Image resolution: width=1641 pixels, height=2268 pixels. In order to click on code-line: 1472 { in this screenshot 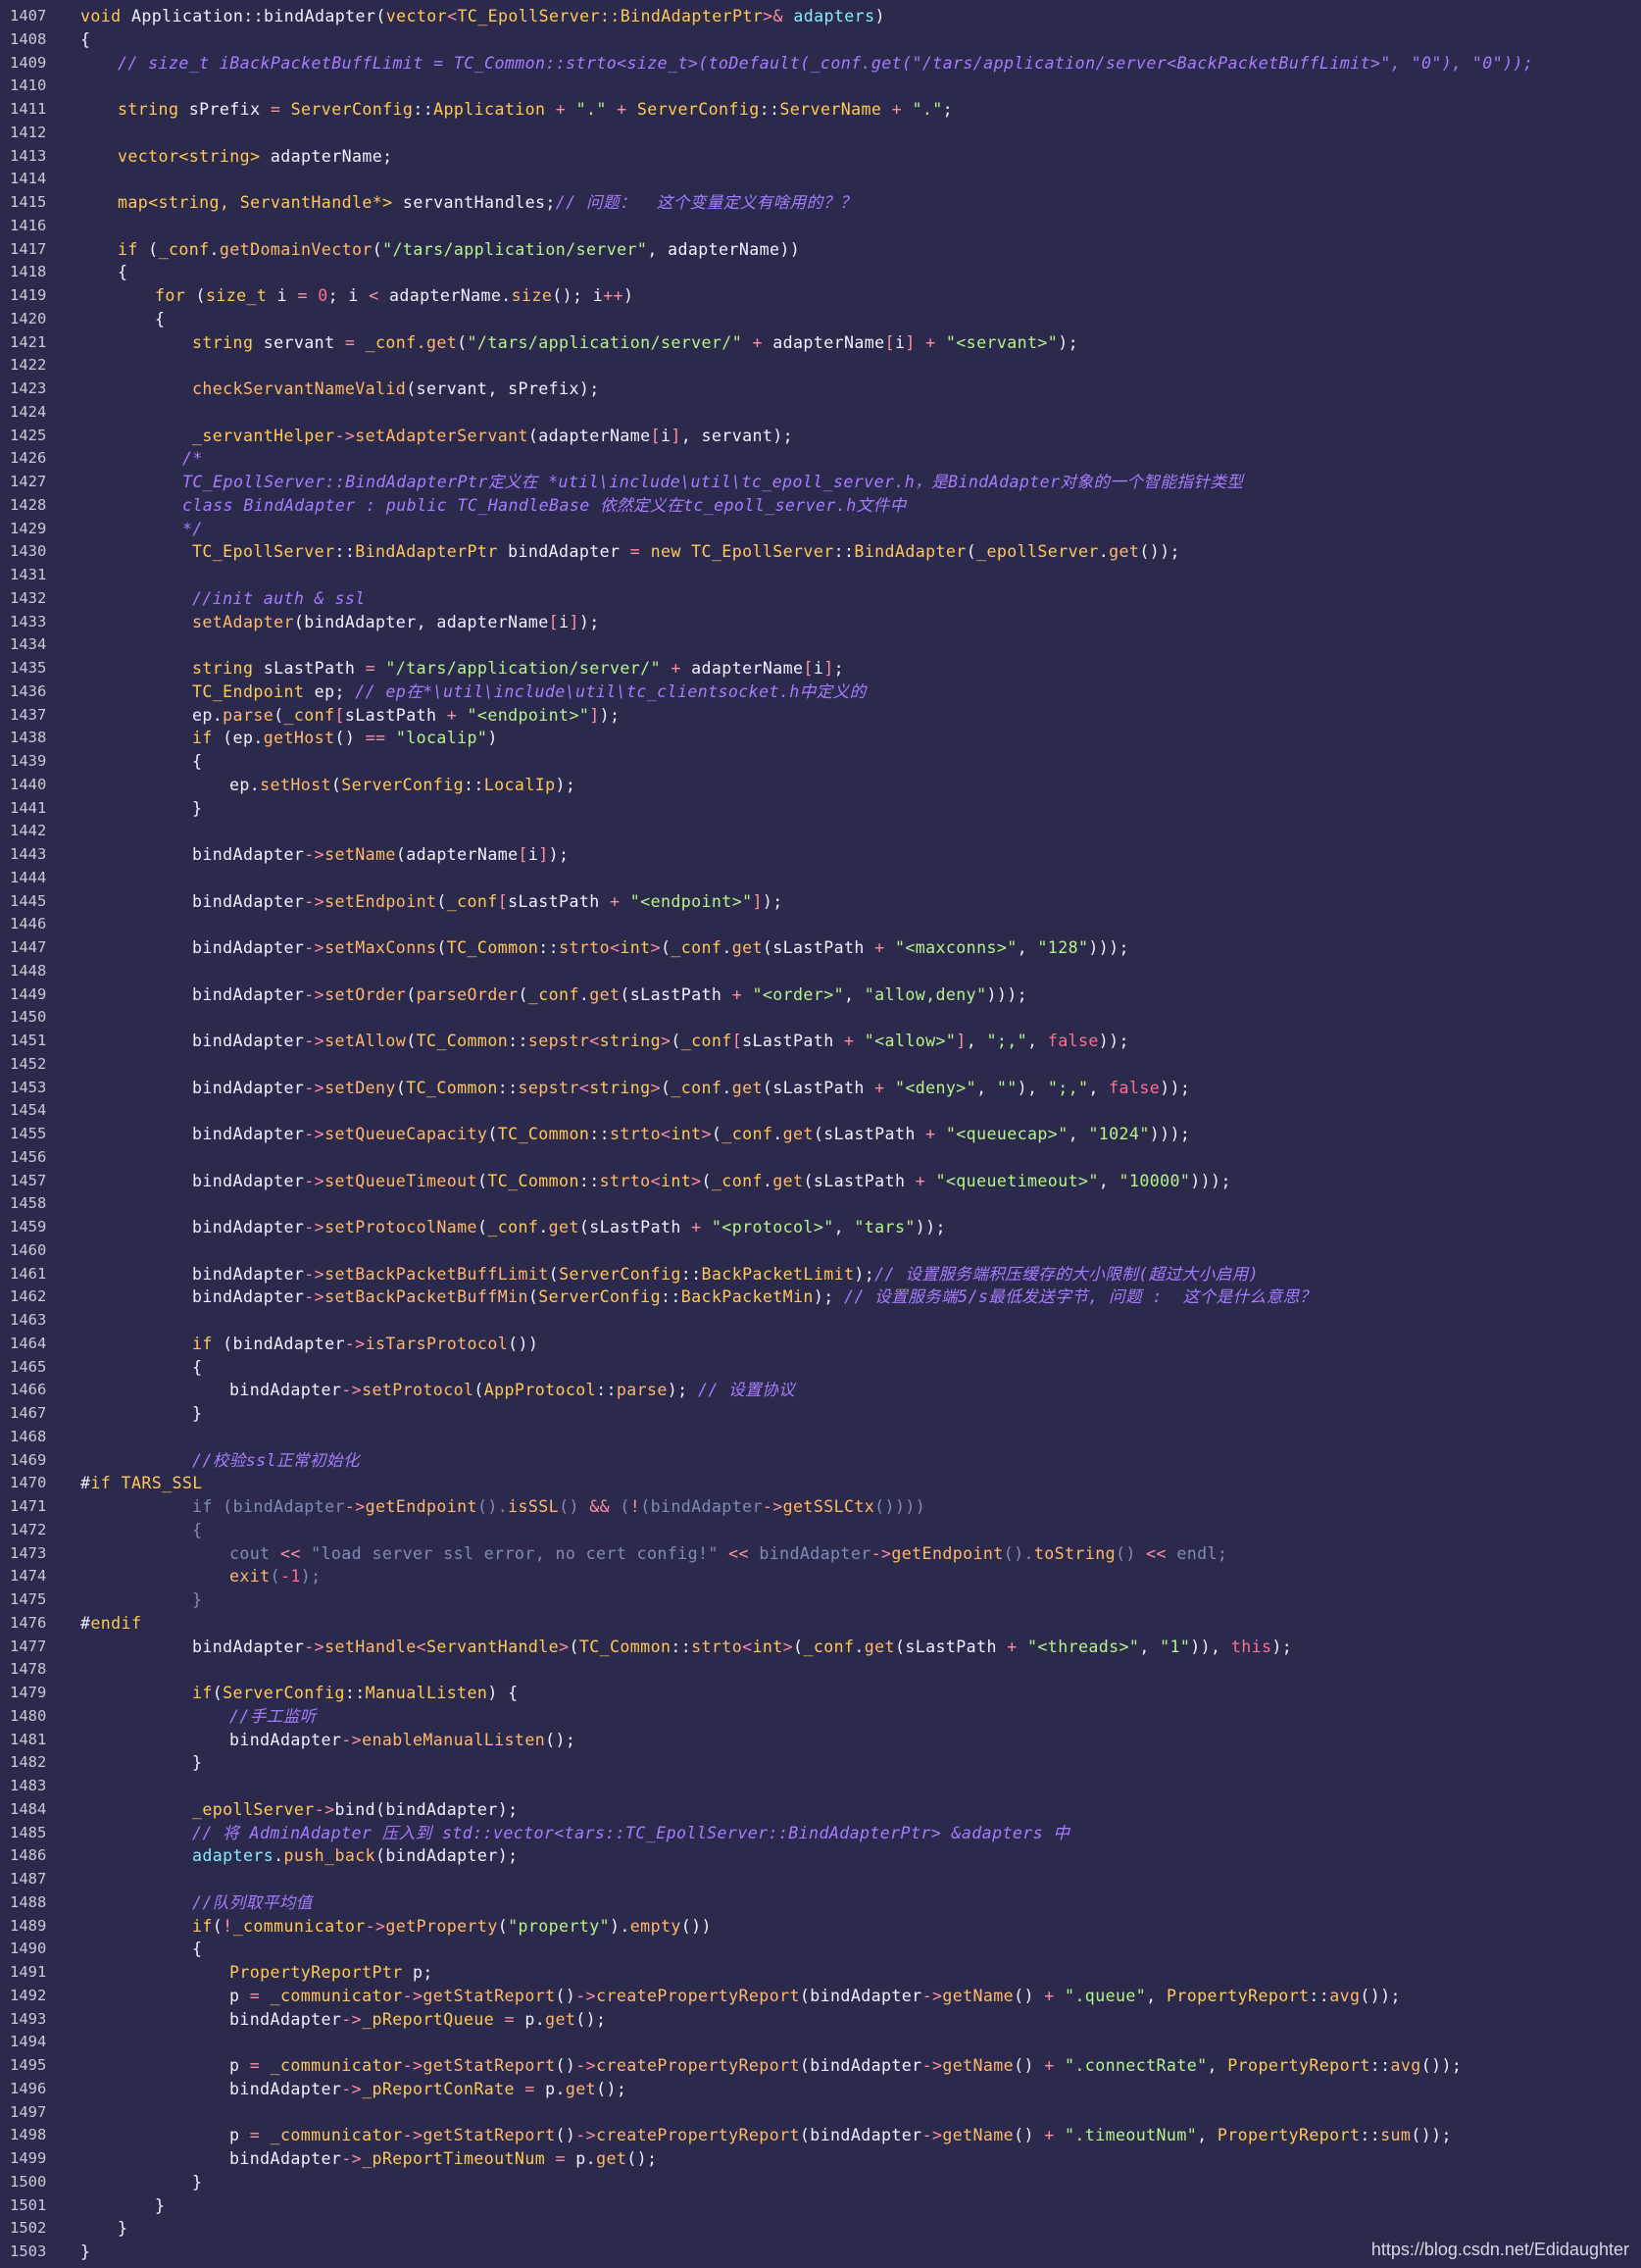, I will do `click(820, 1530)`.